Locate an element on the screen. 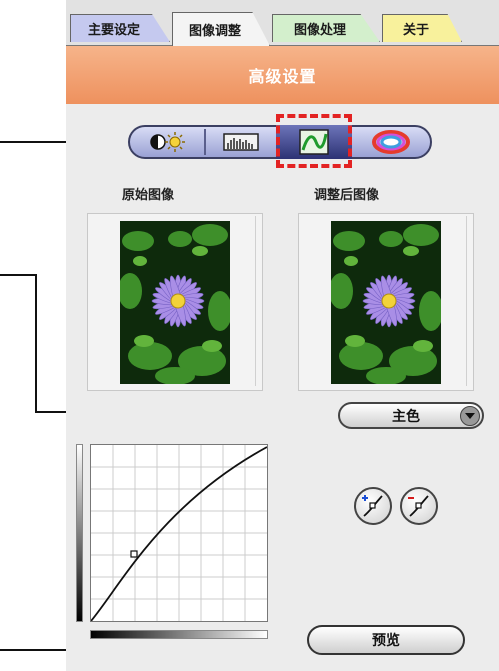  tab-bar: 主要设定 图像调整 图像处理 关于 is located at coordinates (282, 23).